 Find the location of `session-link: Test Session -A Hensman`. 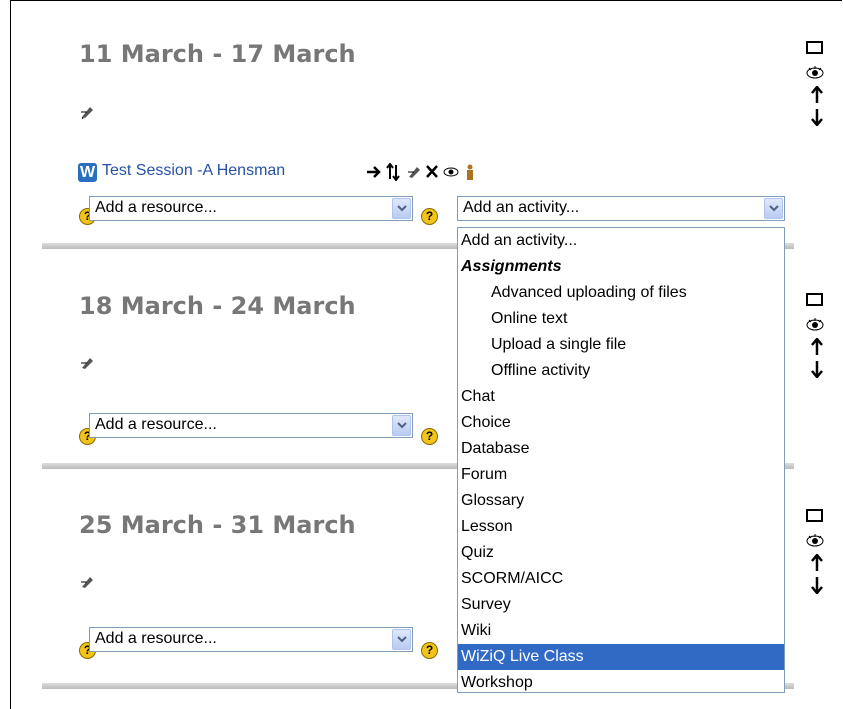

session-link: Test Session -A Hensman is located at coordinates (193, 171).